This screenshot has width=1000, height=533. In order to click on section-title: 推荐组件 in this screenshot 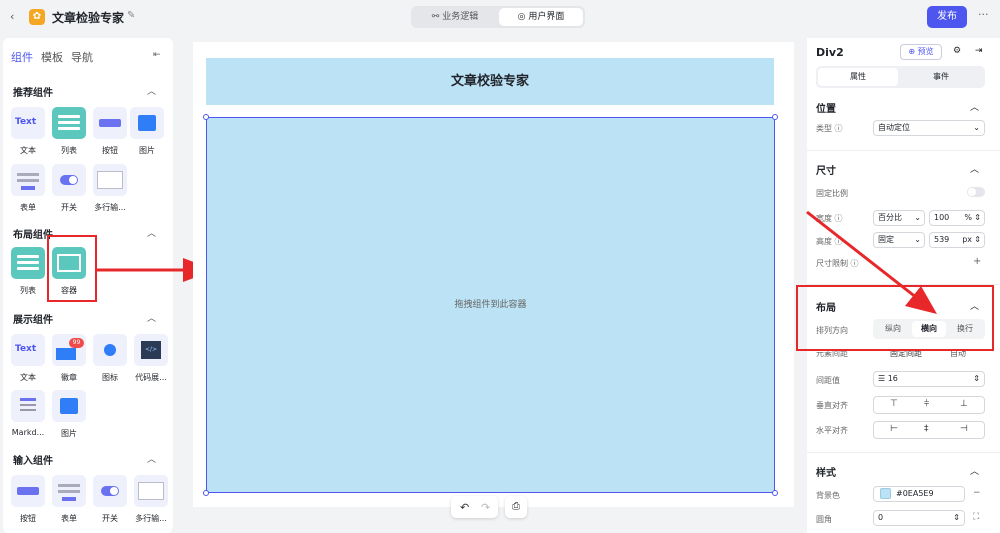, I will do `click(33, 93)`.